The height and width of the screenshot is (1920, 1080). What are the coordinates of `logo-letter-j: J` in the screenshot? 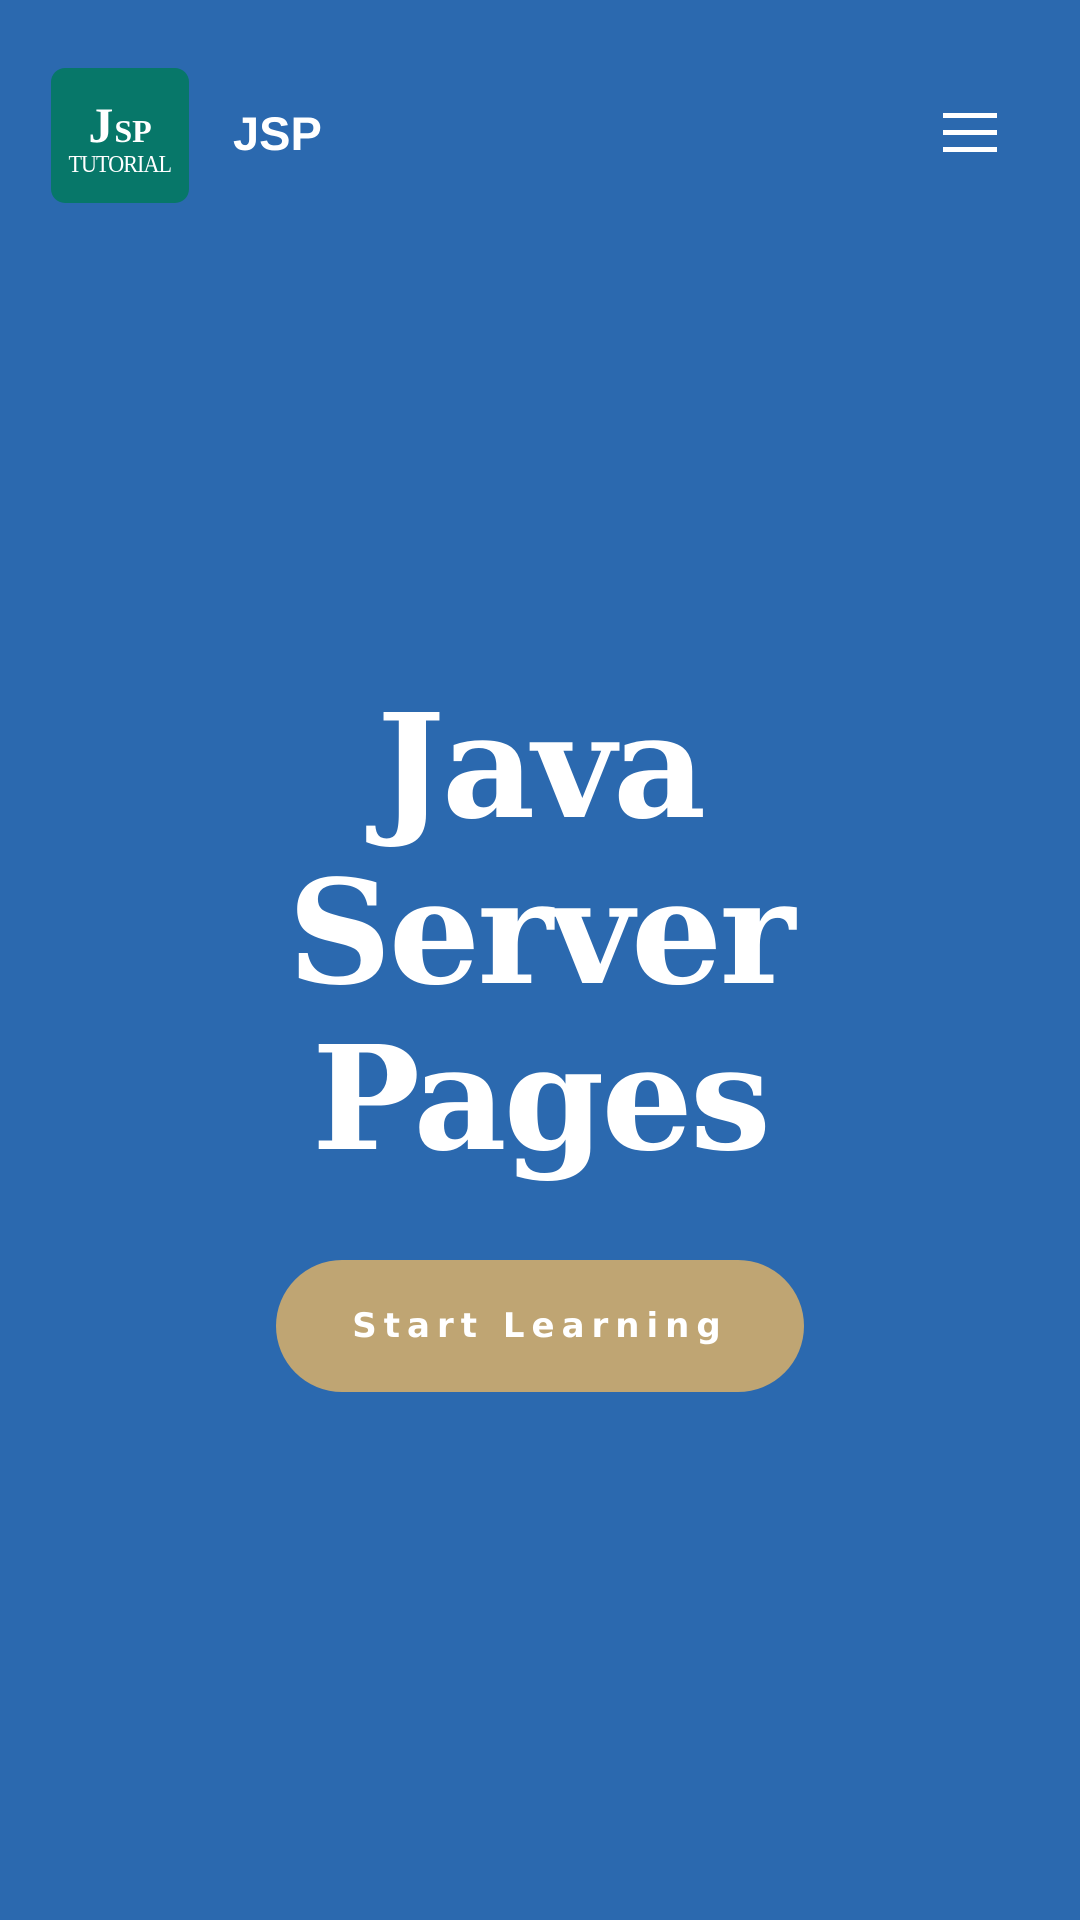 It's located at (101, 125).